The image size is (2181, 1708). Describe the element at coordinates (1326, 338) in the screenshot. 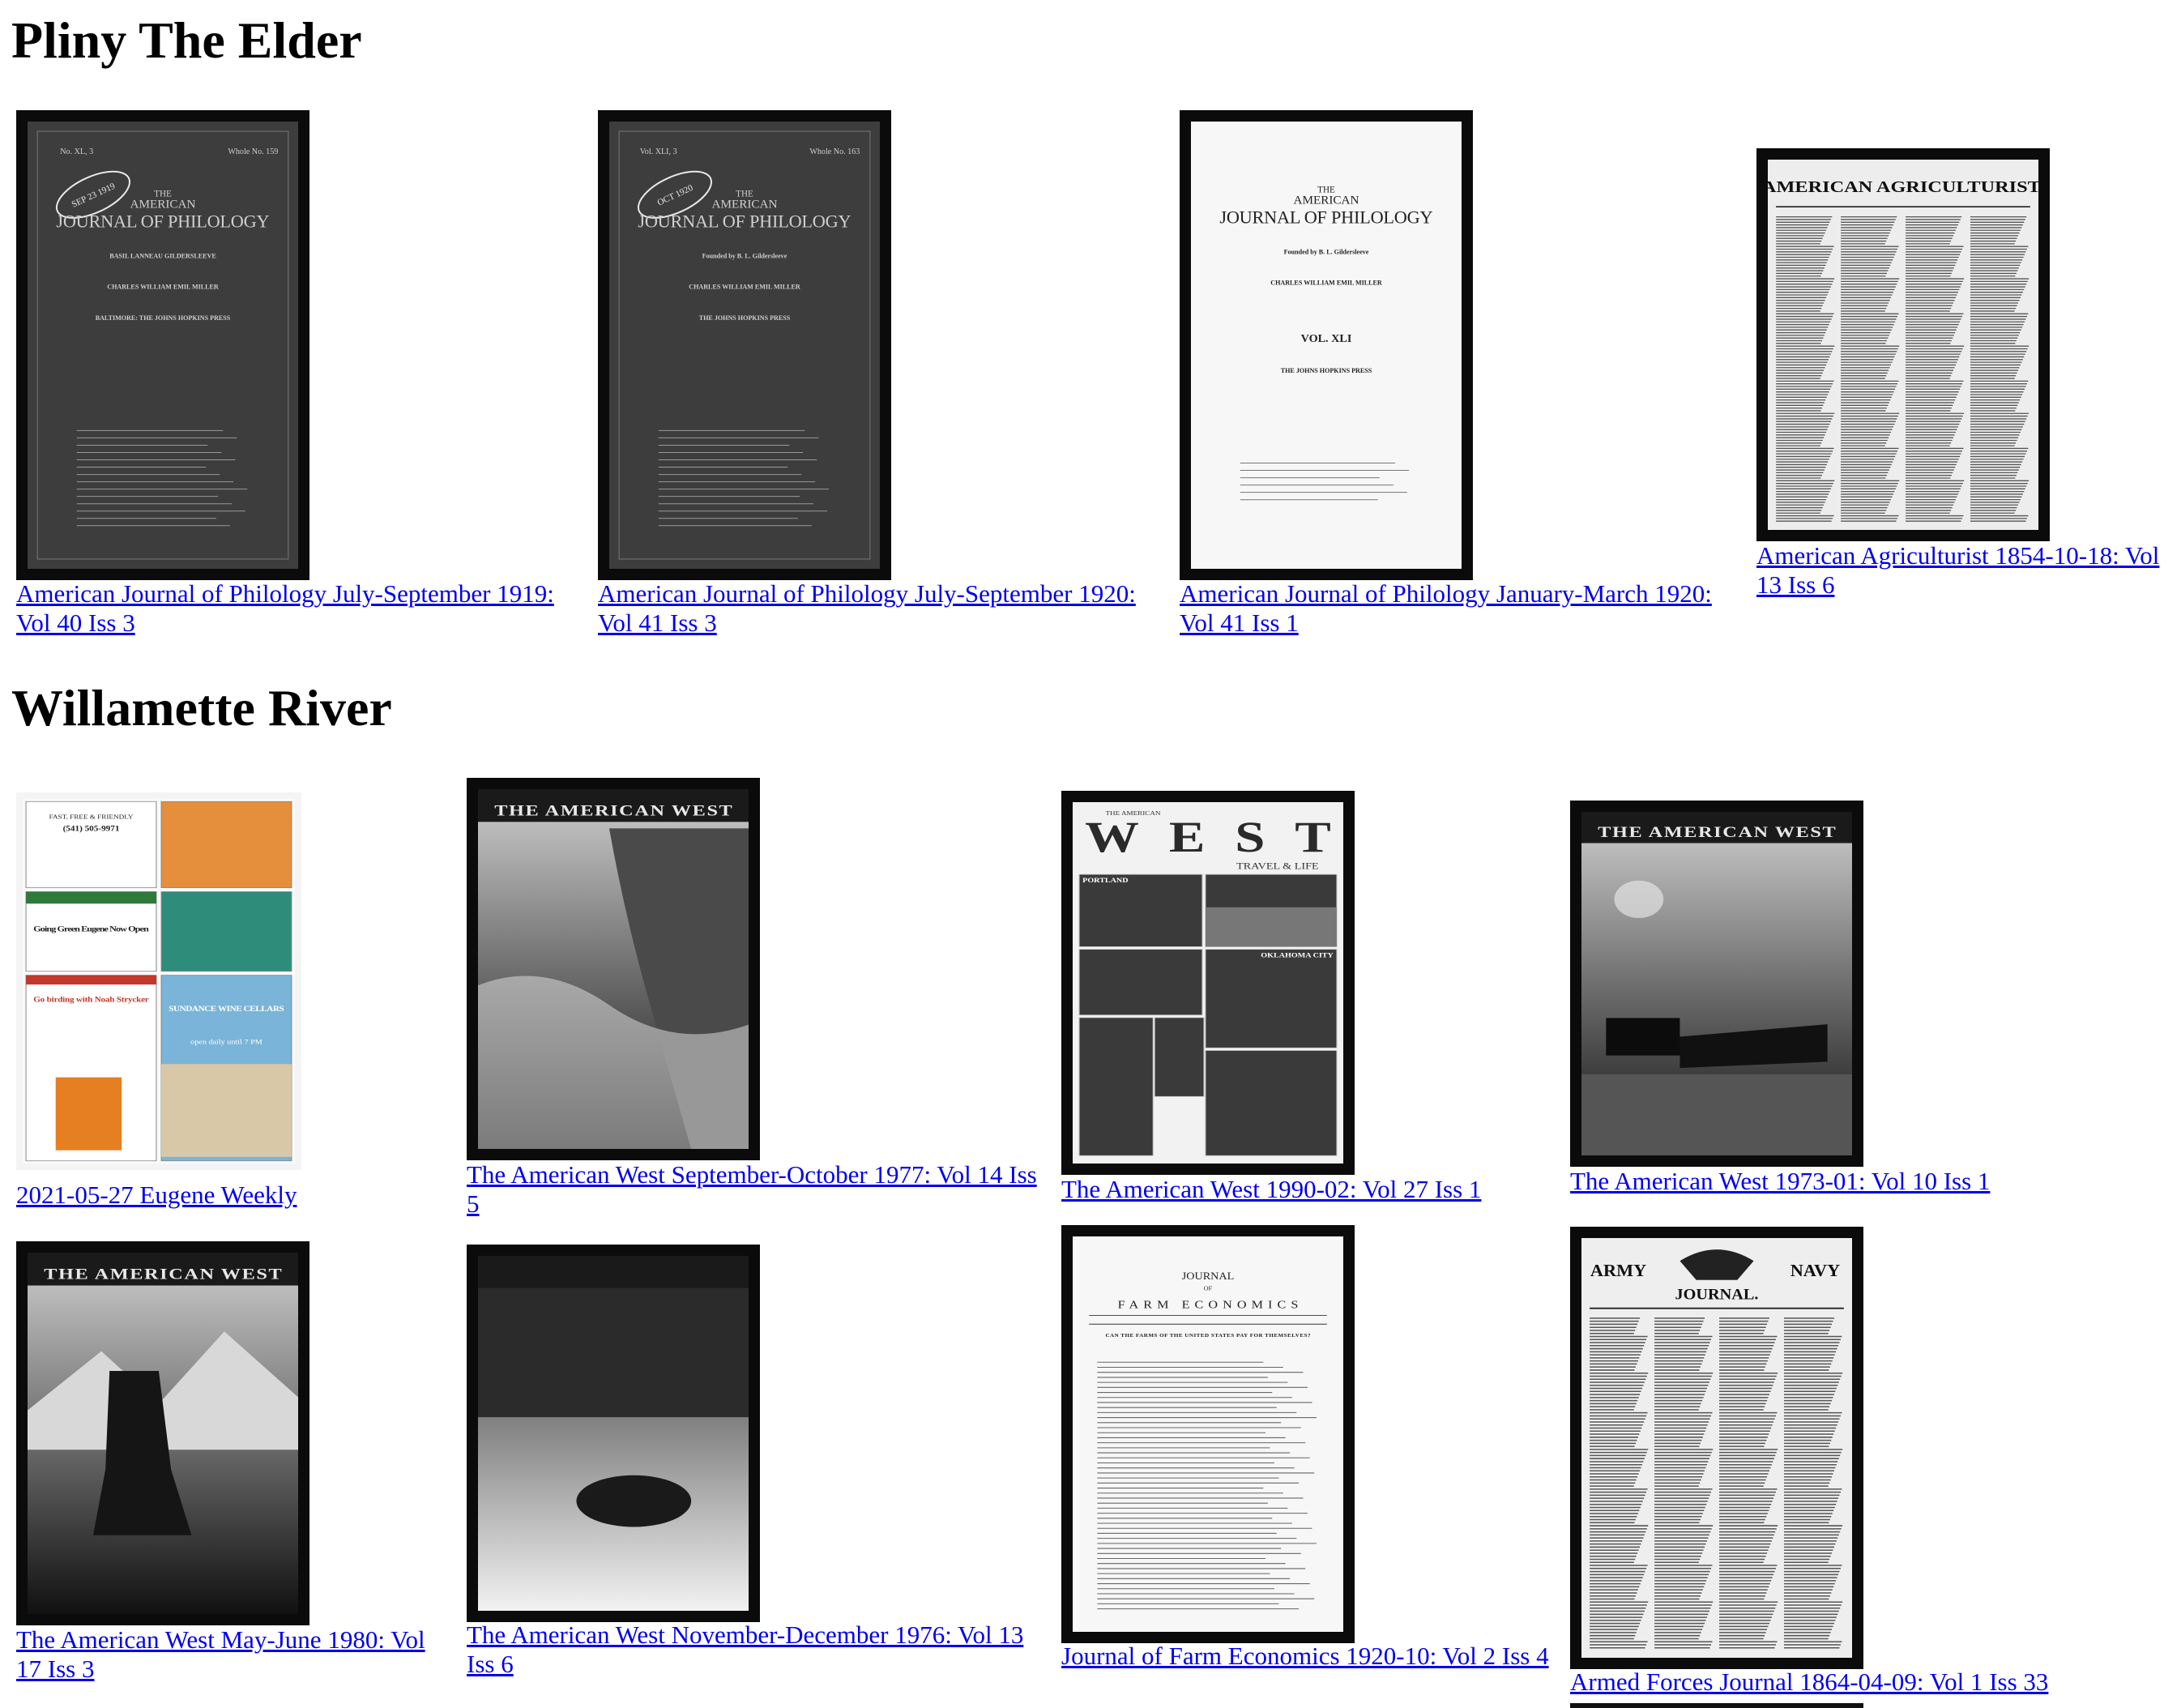

I see `cover-text: VOL. XLI` at that location.